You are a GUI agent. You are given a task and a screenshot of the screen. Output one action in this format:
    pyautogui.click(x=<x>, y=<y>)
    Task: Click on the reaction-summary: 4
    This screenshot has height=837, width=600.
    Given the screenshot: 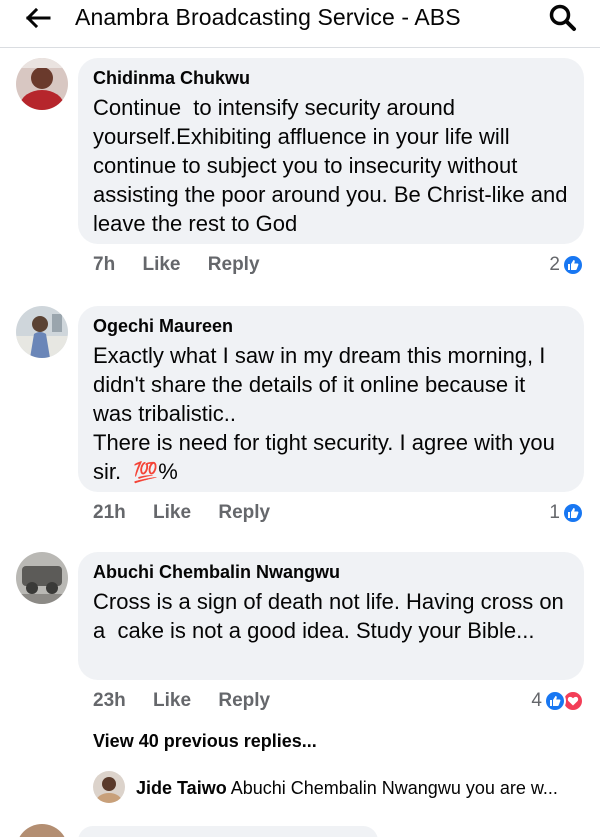 What is the action you would take?
    pyautogui.click(x=557, y=701)
    